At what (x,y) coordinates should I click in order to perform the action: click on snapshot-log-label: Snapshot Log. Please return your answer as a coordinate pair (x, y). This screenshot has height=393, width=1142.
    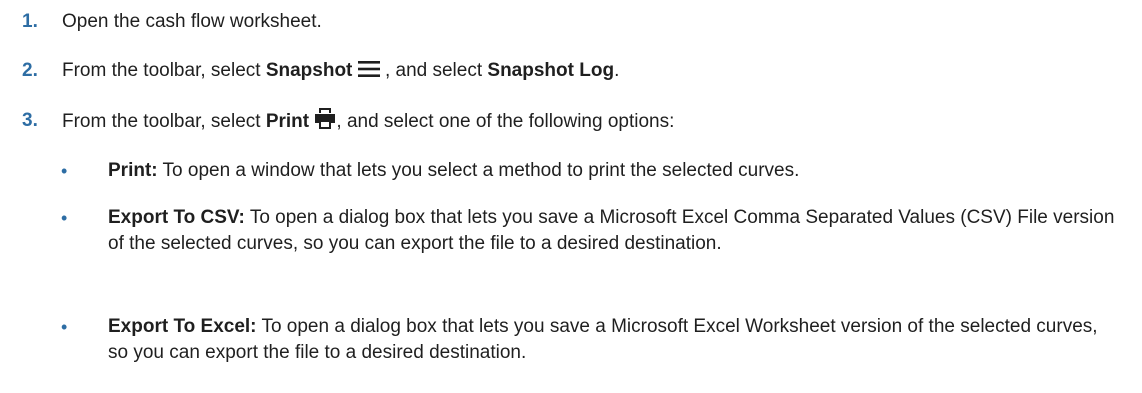
    Looking at the image, I should click on (551, 70).